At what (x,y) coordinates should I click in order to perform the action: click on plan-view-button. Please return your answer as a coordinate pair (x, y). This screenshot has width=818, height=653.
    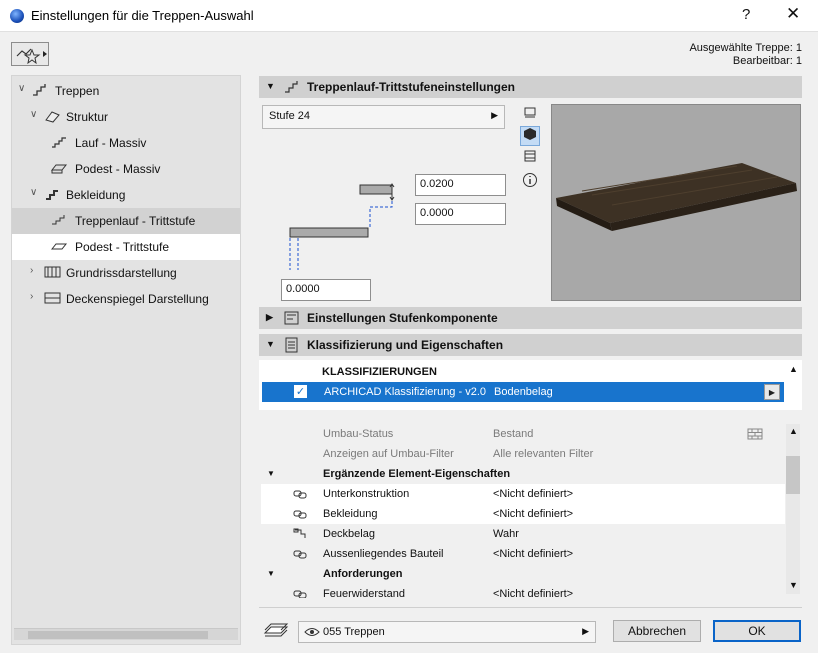
    Looking at the image, I should click on (530, 115).